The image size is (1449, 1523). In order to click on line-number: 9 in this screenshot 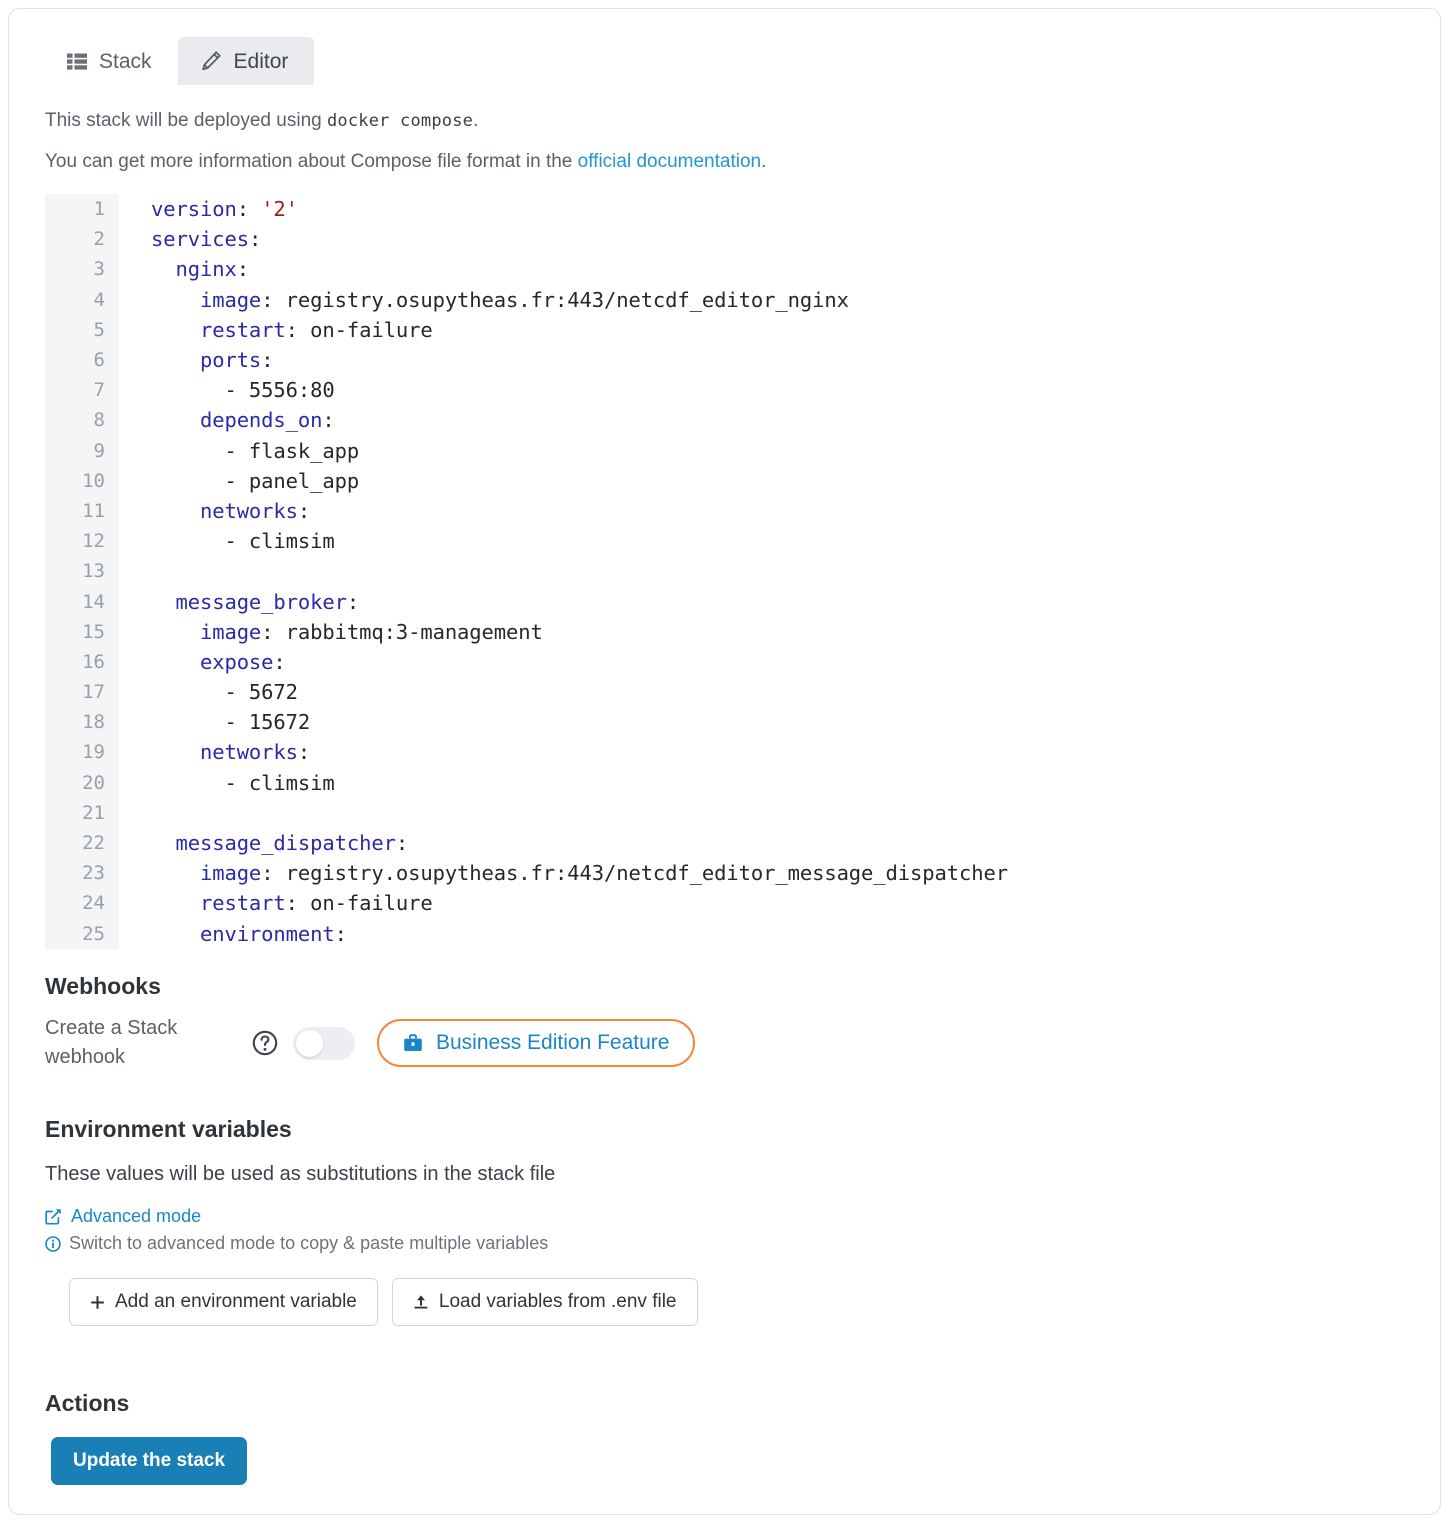, I will do `click(99, 450)`.